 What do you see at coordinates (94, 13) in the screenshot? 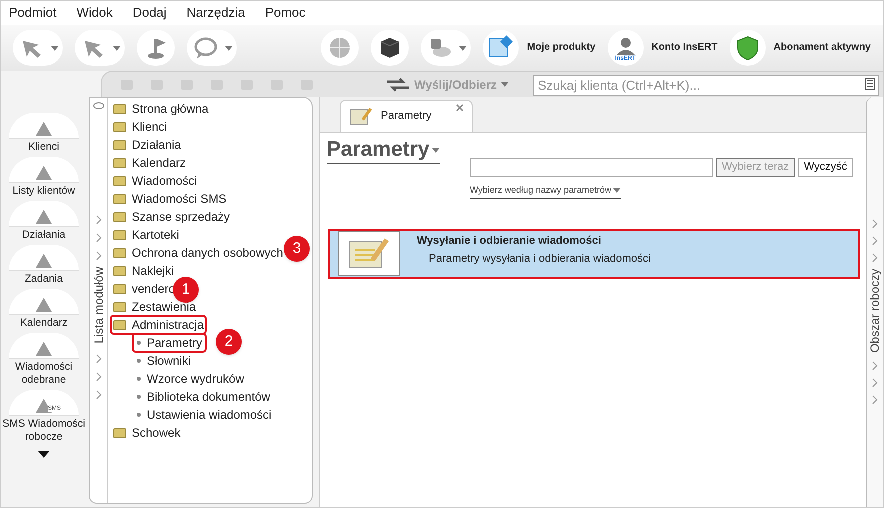
I see `menu-item: Widok` at bounding box center [94, 13].